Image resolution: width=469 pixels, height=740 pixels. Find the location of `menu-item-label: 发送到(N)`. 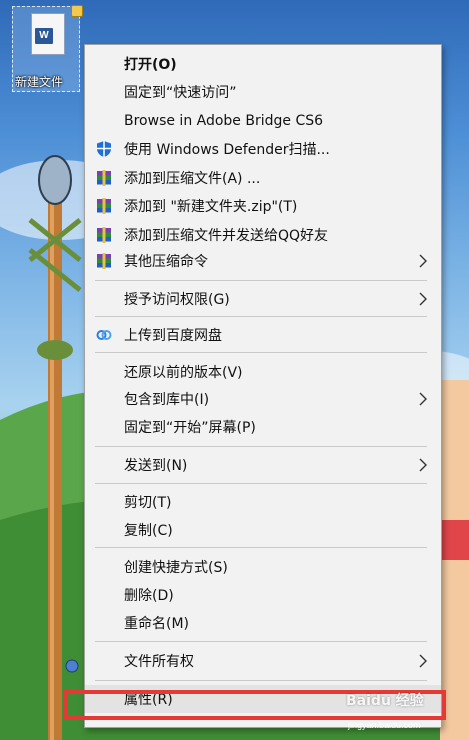

menu-item-label: 发送到(N) is located at coordinates (156, 466).